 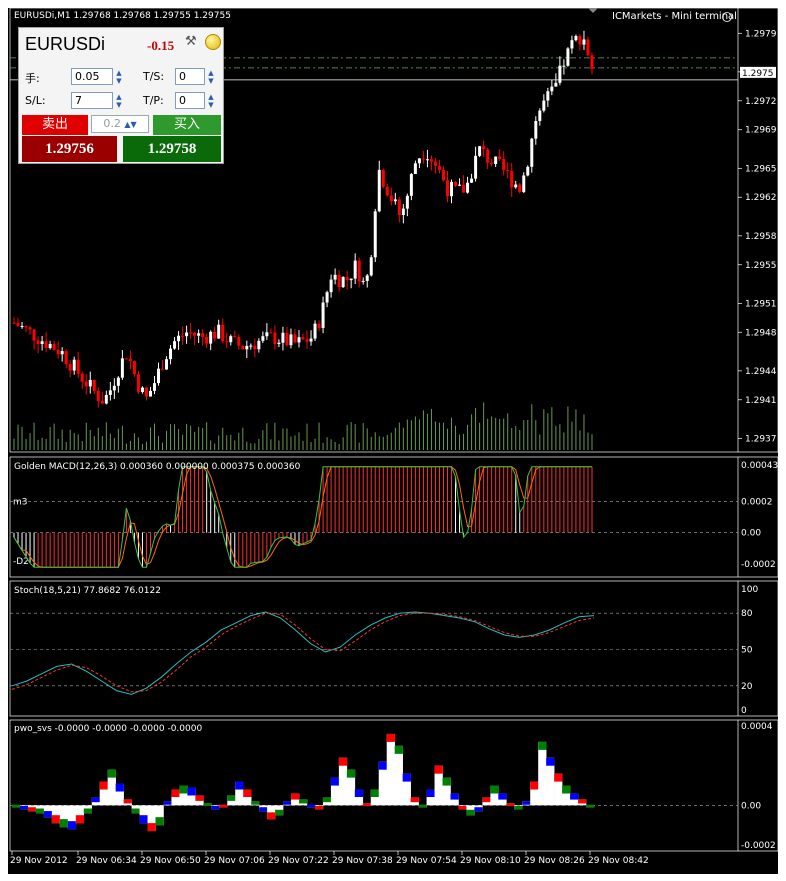 I want to click on price-tick-label: 1.2972, so click(x=761, y=102).